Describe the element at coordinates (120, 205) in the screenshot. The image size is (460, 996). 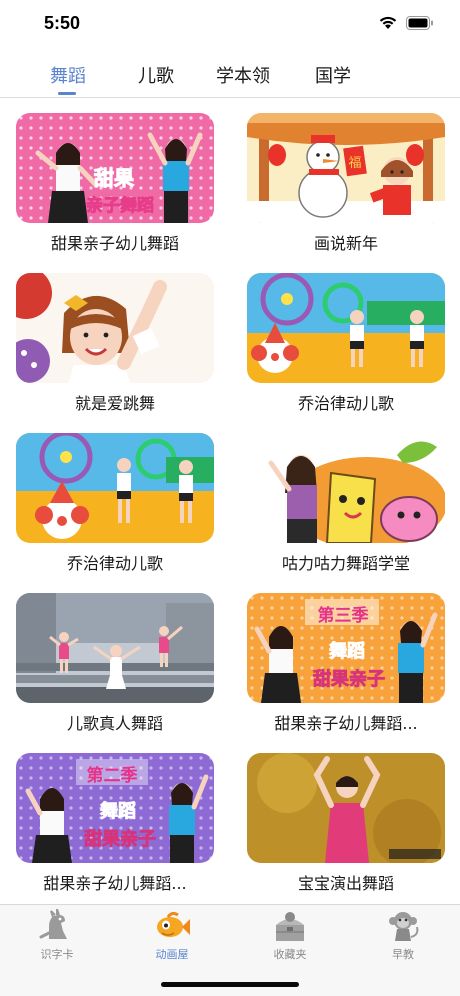
I see `svg-text: 亲子舞蹈` at that location.